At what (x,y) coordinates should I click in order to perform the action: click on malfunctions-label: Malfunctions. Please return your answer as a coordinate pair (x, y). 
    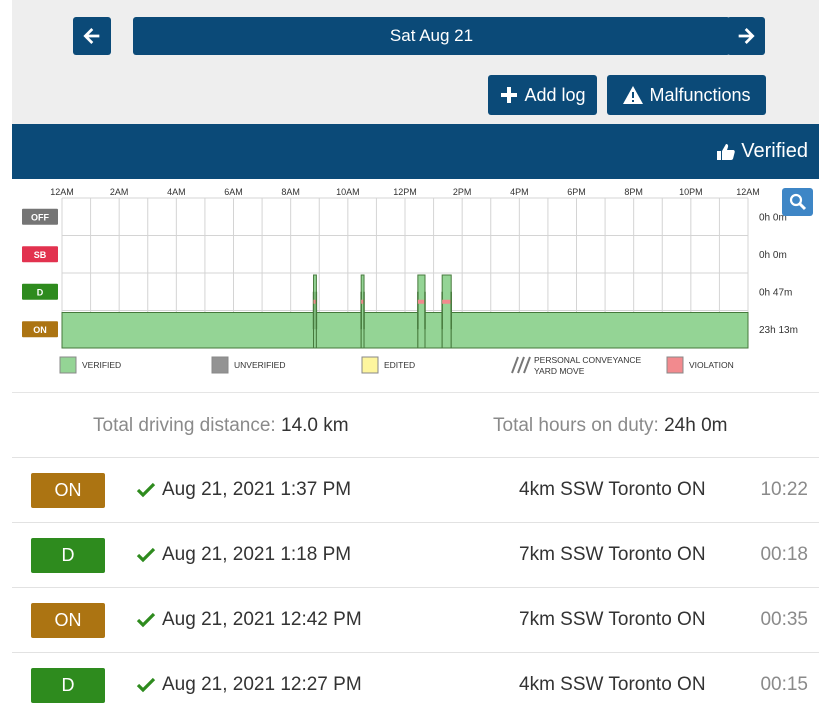
    Looking at the image, I should click on (700, 94).